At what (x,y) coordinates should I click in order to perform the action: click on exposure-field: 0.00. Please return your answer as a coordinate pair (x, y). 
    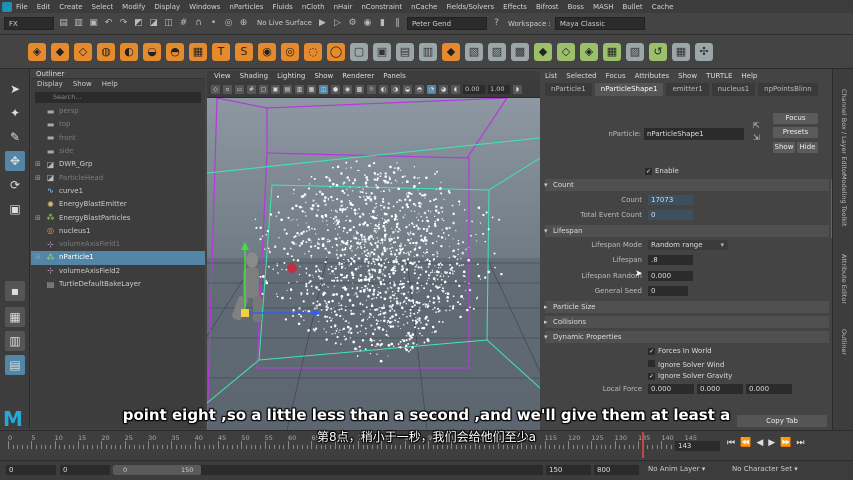
    Looking at the image, I should click on (474, 89).